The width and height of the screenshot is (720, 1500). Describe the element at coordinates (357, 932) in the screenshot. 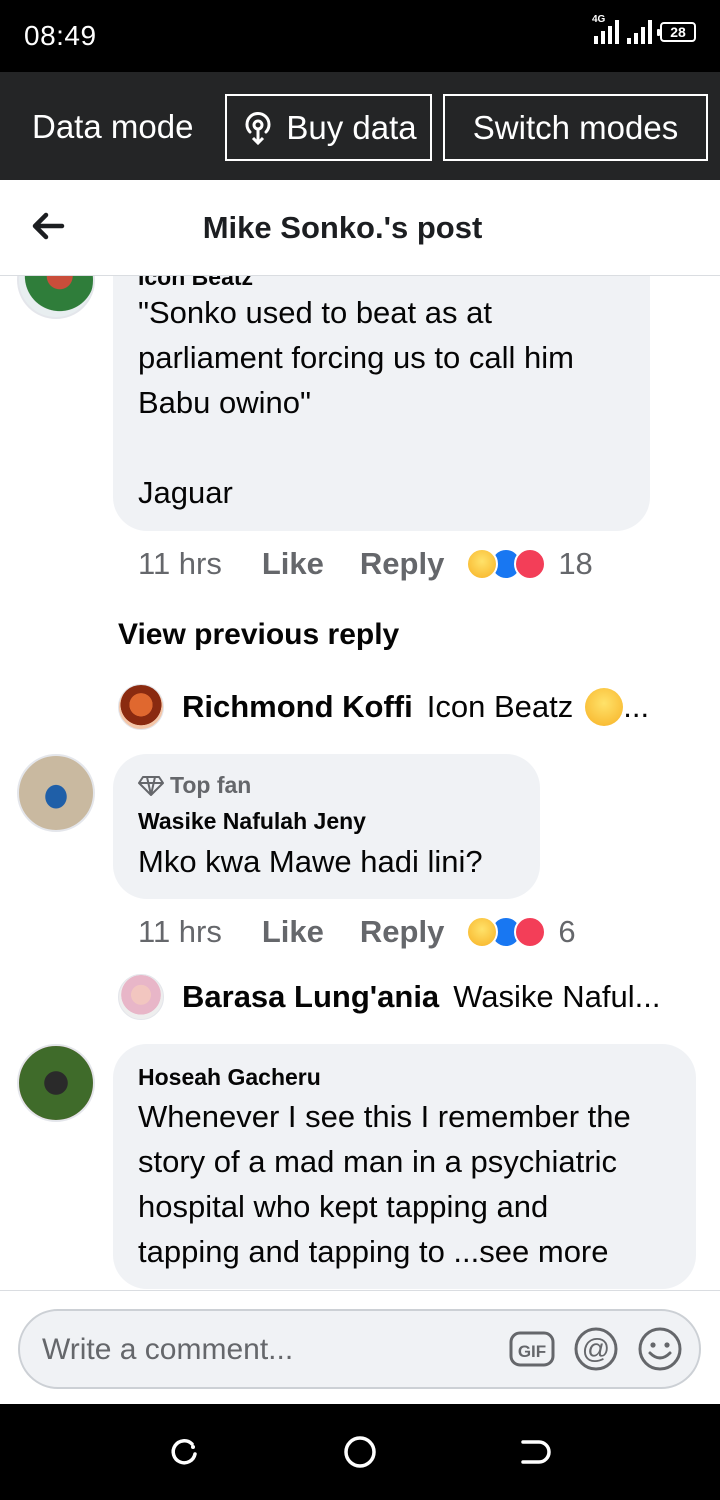

I see `comment-meta: 11 hrs Like Reply 6` at that location.